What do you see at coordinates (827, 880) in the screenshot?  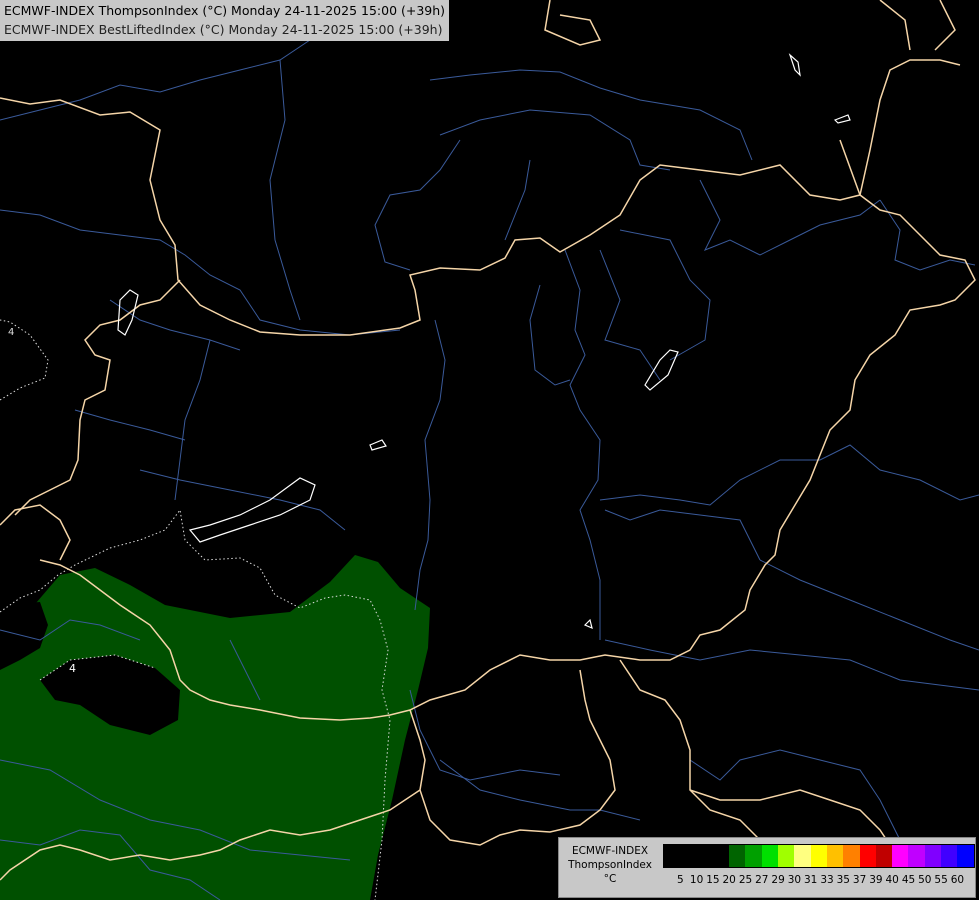 I see `legend-tick-label: 33` at bounding box center [827, 880].